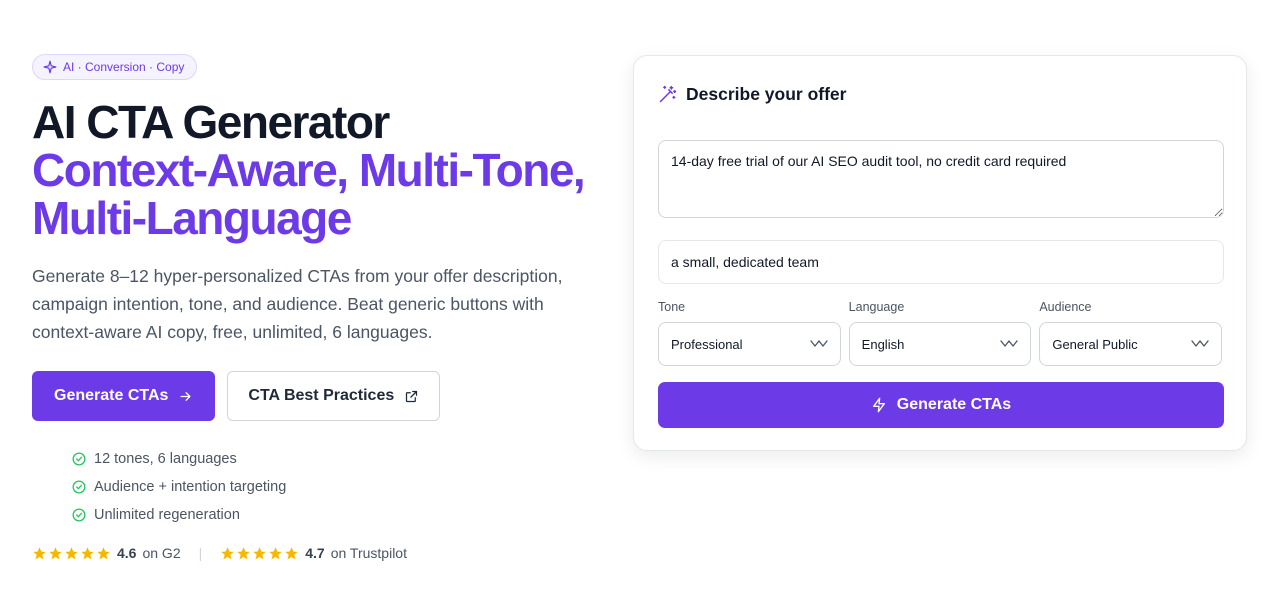 The image size is (1280, 600). What do you see at coordinates (127, 553) in the screenshot?
I see `rating-score: 4.6` at bounding box center [127, 553].